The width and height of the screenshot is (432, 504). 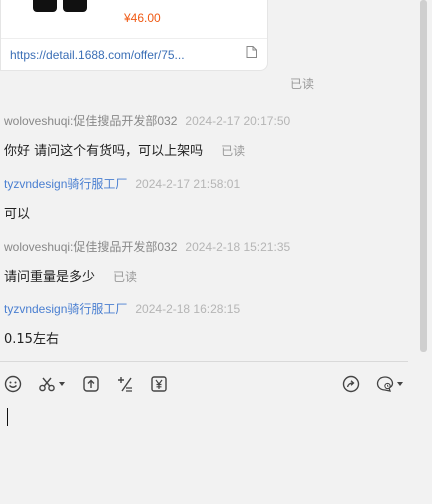 What do you see at coordinates (104, 151) in the screenshot?
I see `message-text: 你好 请问这个有货吗，可以上架吗` at bounding box center [104, 151].